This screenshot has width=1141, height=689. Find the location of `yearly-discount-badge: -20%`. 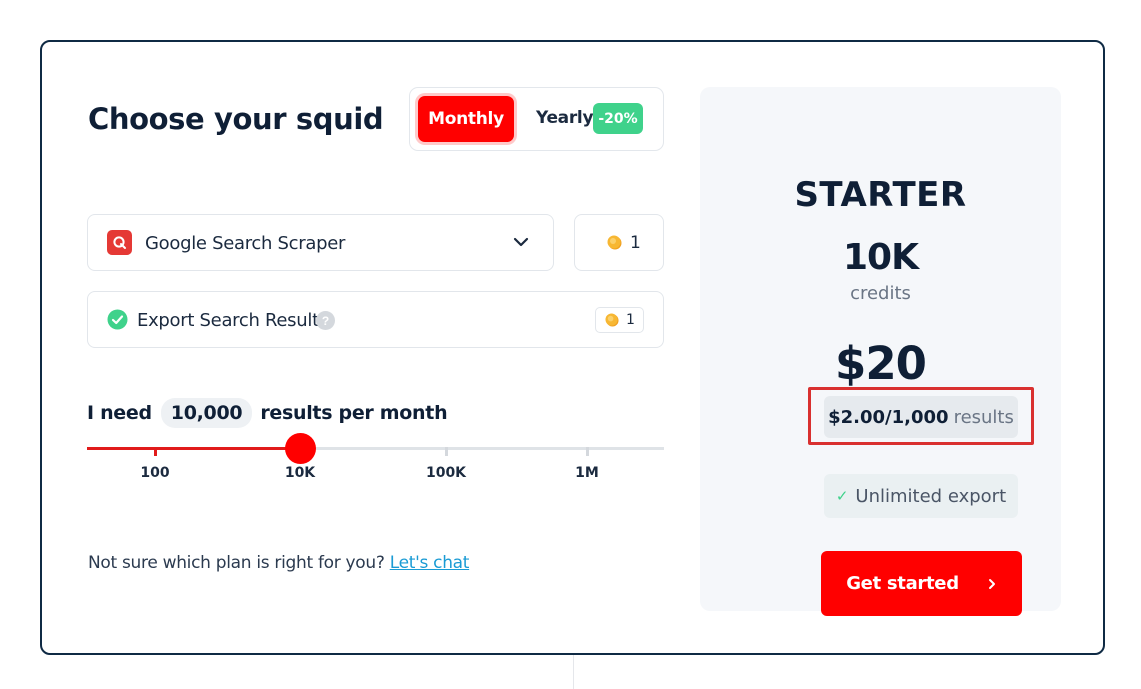

yearly-discount-badge: -20% is located at coordinates (618, 118).